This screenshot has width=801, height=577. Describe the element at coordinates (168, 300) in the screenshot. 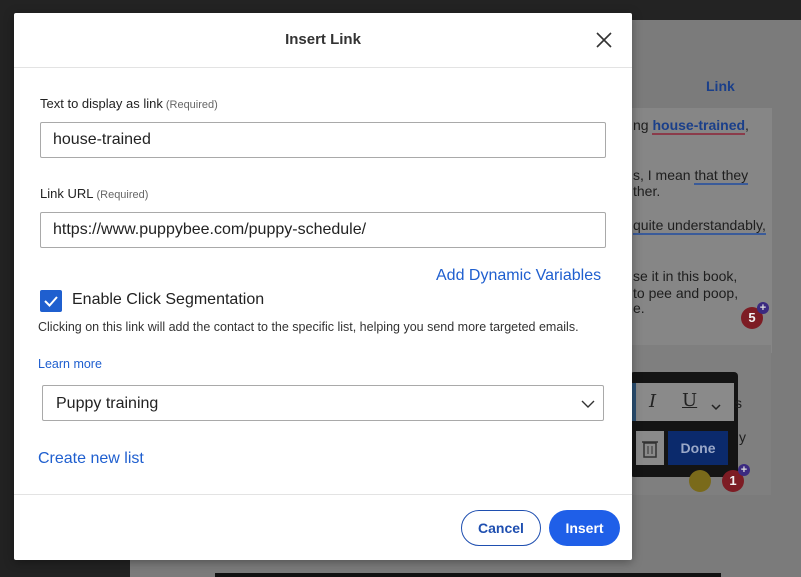

I see `click-segmentation-label: Enable Click Segmentation` at that location.